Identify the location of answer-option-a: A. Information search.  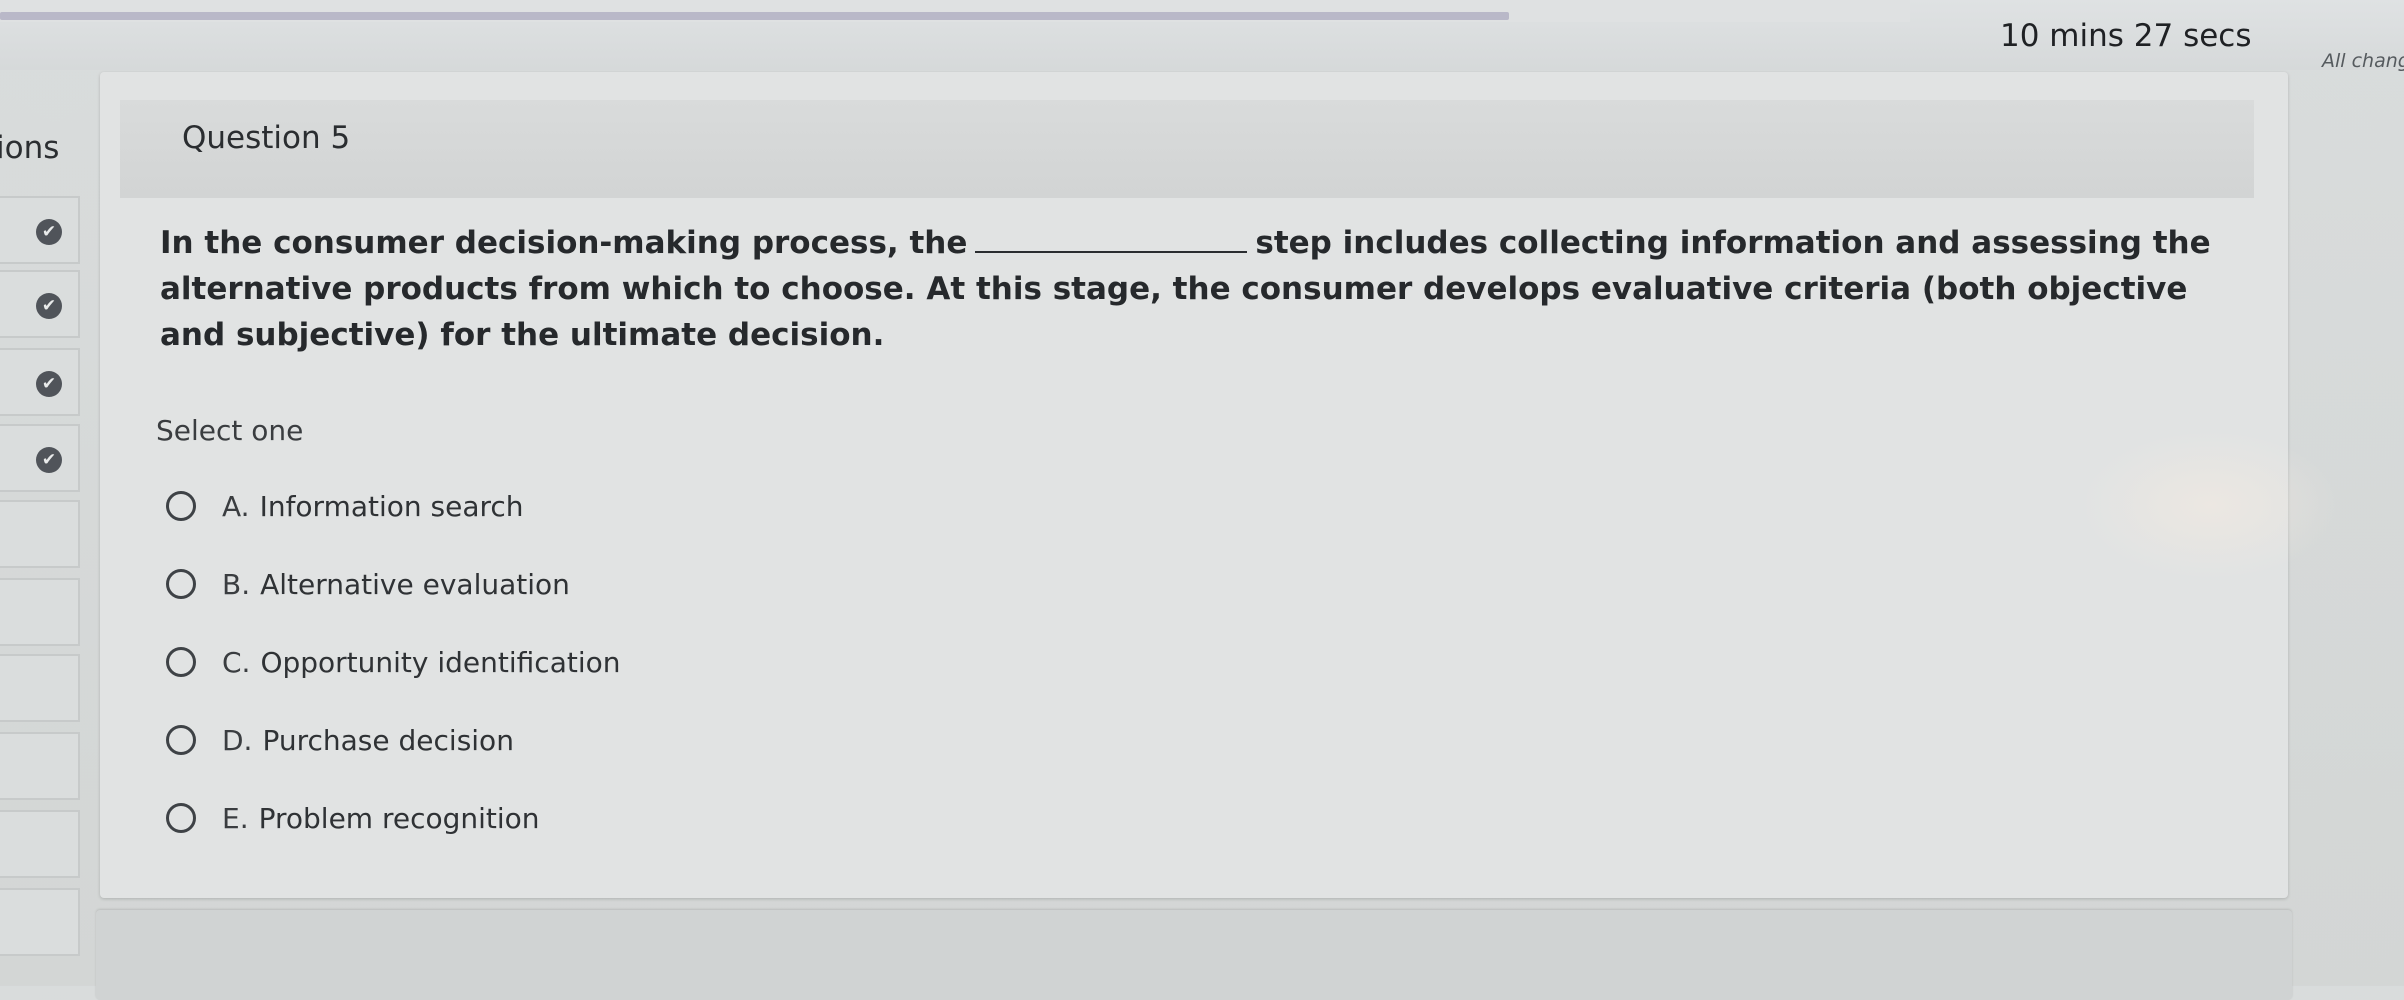
(345, 506).